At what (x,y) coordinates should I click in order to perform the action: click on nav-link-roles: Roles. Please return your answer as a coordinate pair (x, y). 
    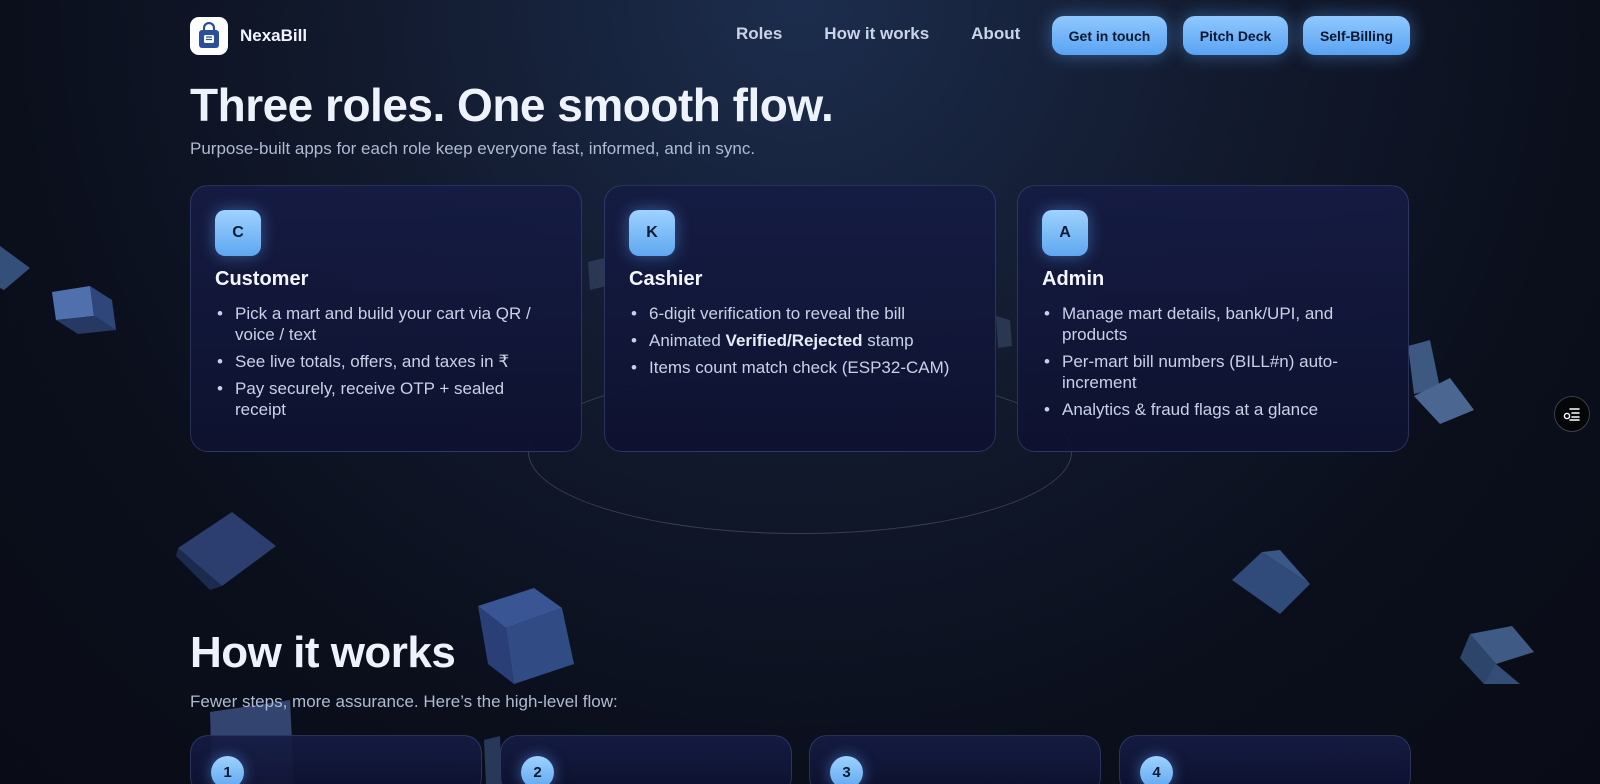
    Looking at the image, I should click on (759, 34).